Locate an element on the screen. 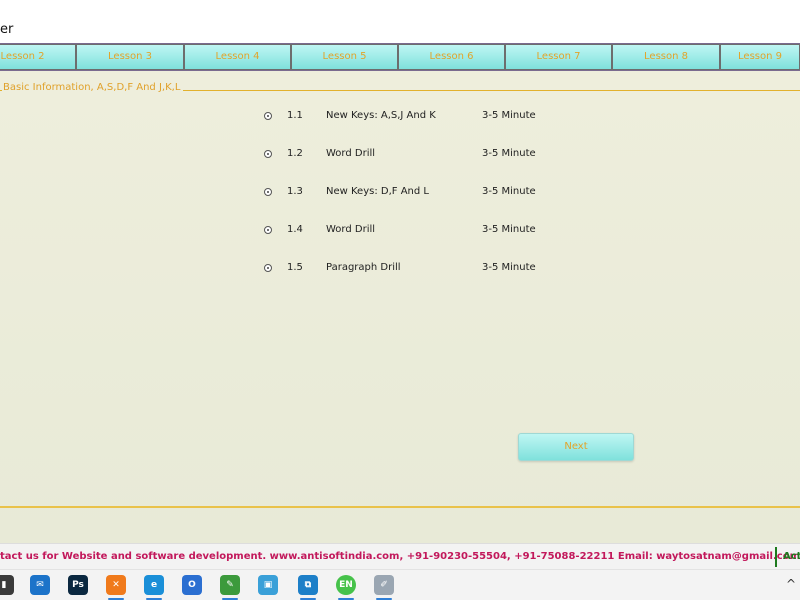  tab-lesson-4: Lesson 4 is located at coordinates (237, 57).